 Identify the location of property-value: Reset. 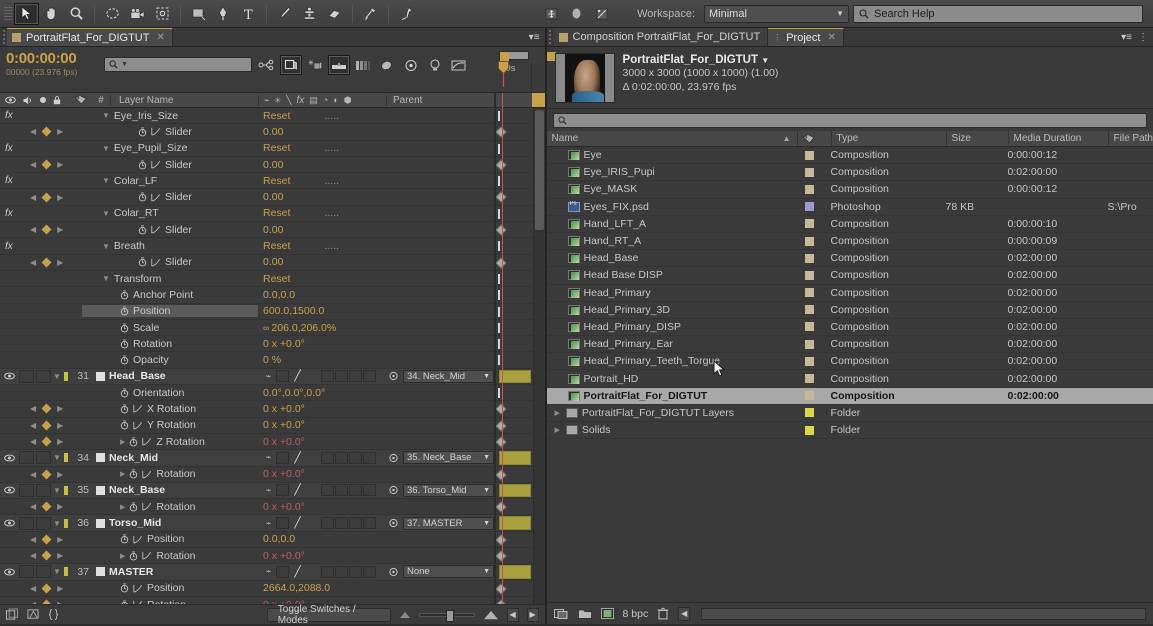
(322, 278).